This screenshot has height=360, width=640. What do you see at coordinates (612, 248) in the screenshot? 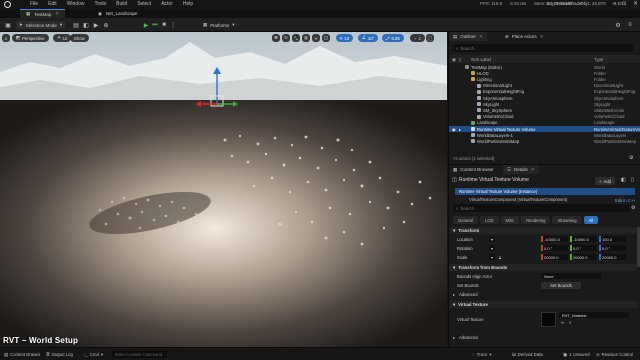
I see `rotation-z-field: 0.0 °` at bounding box center [612, 248].